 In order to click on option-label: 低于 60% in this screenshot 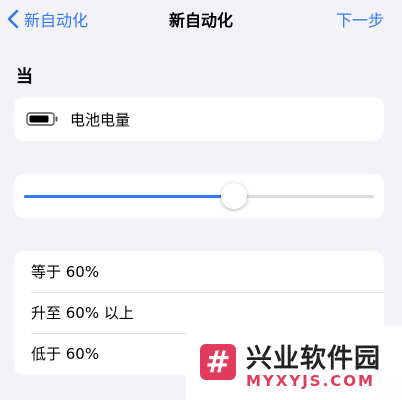, I will do `click(65, 354)`.